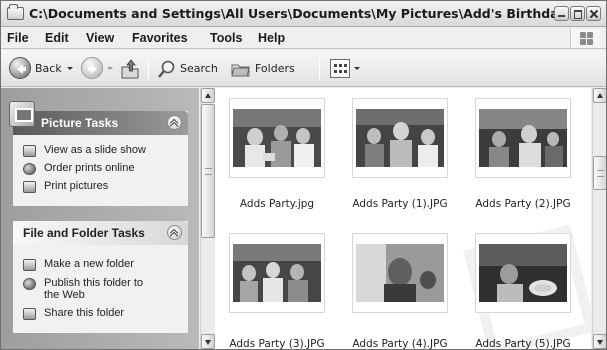 This screenshot has height=350, width=607. What do you see at coordinates (277, 343) in the screenshot?
I see `file-name: Adds Party (3).JPG` at bounding box center [277, 343].